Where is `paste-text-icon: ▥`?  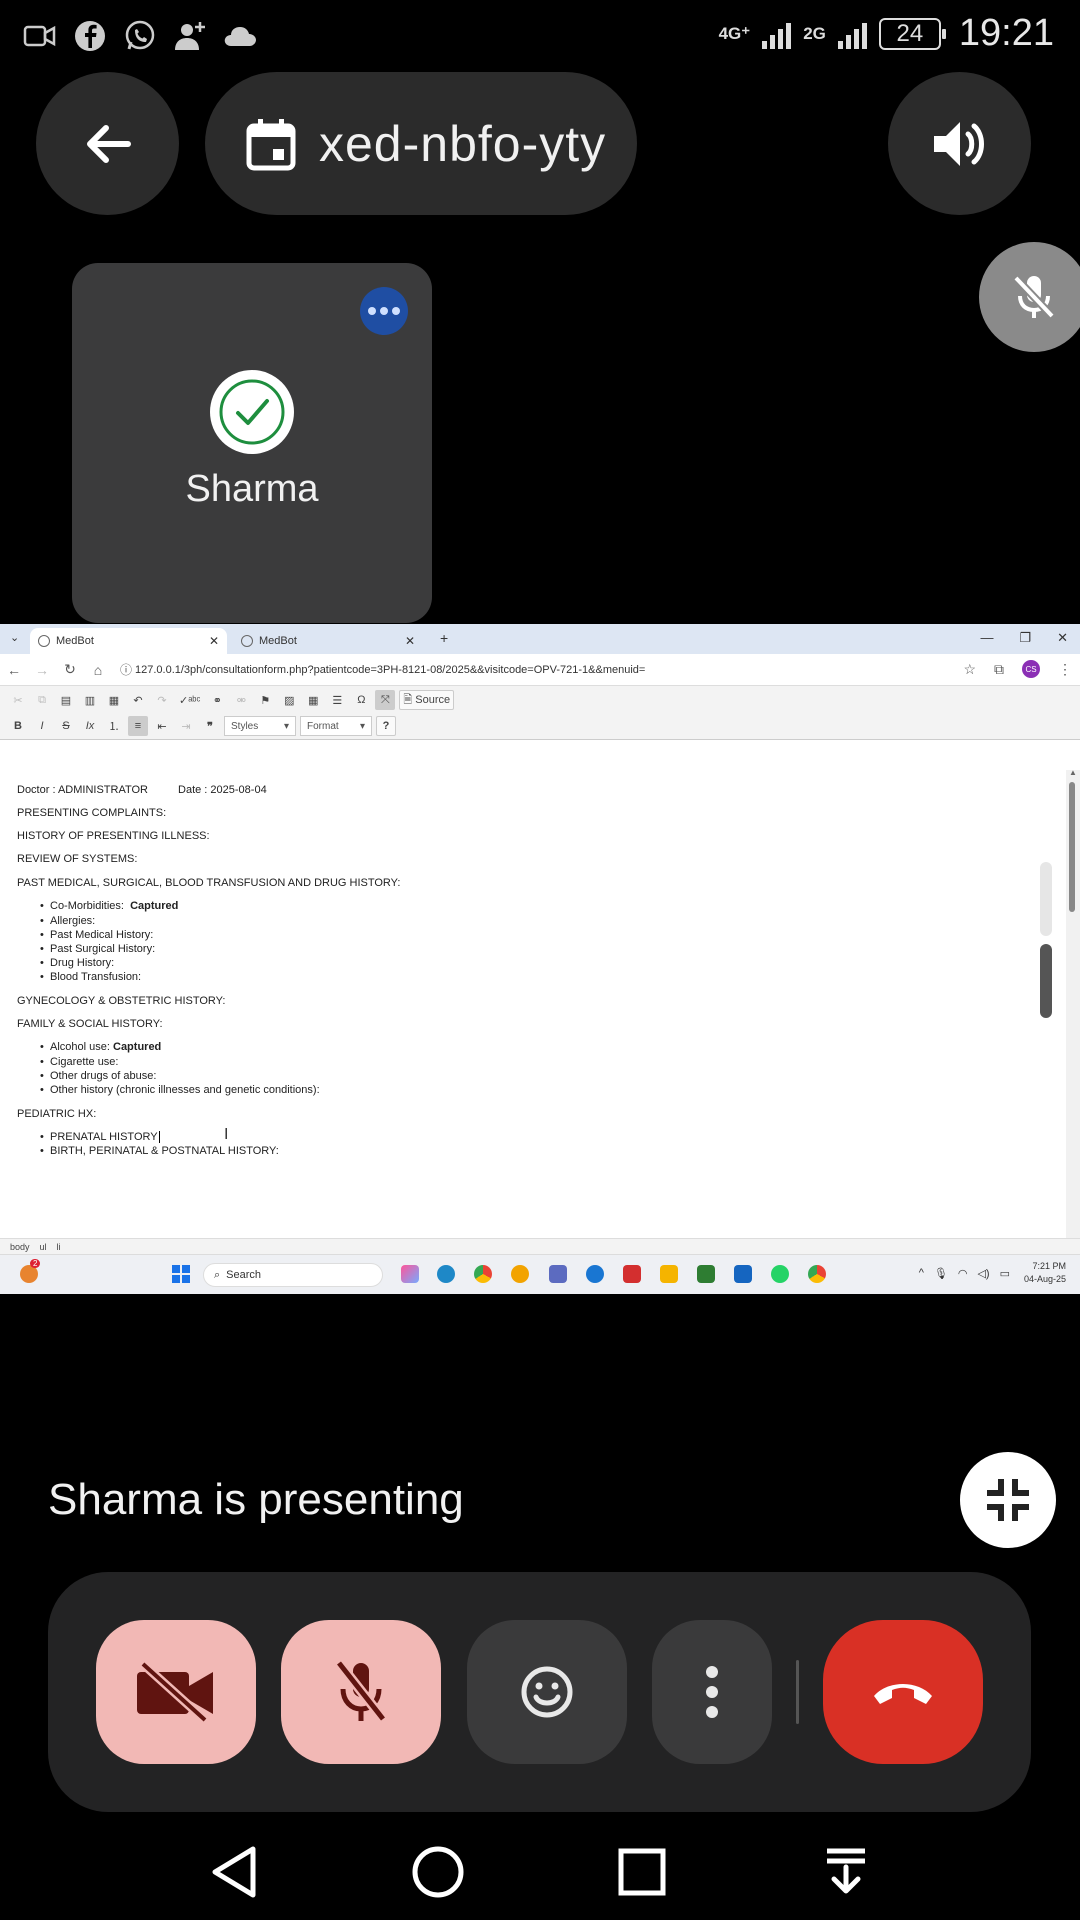 paste-text-icon: ▥ is located at coordinates (90, 700).